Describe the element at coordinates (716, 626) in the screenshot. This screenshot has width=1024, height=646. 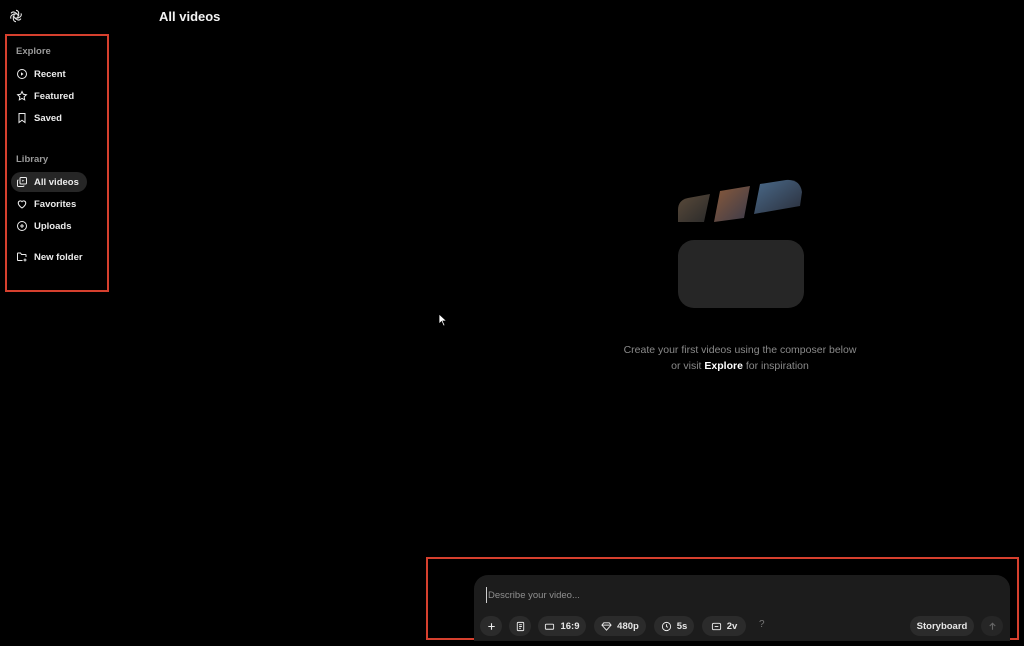
I see `variations-icon` at that location.